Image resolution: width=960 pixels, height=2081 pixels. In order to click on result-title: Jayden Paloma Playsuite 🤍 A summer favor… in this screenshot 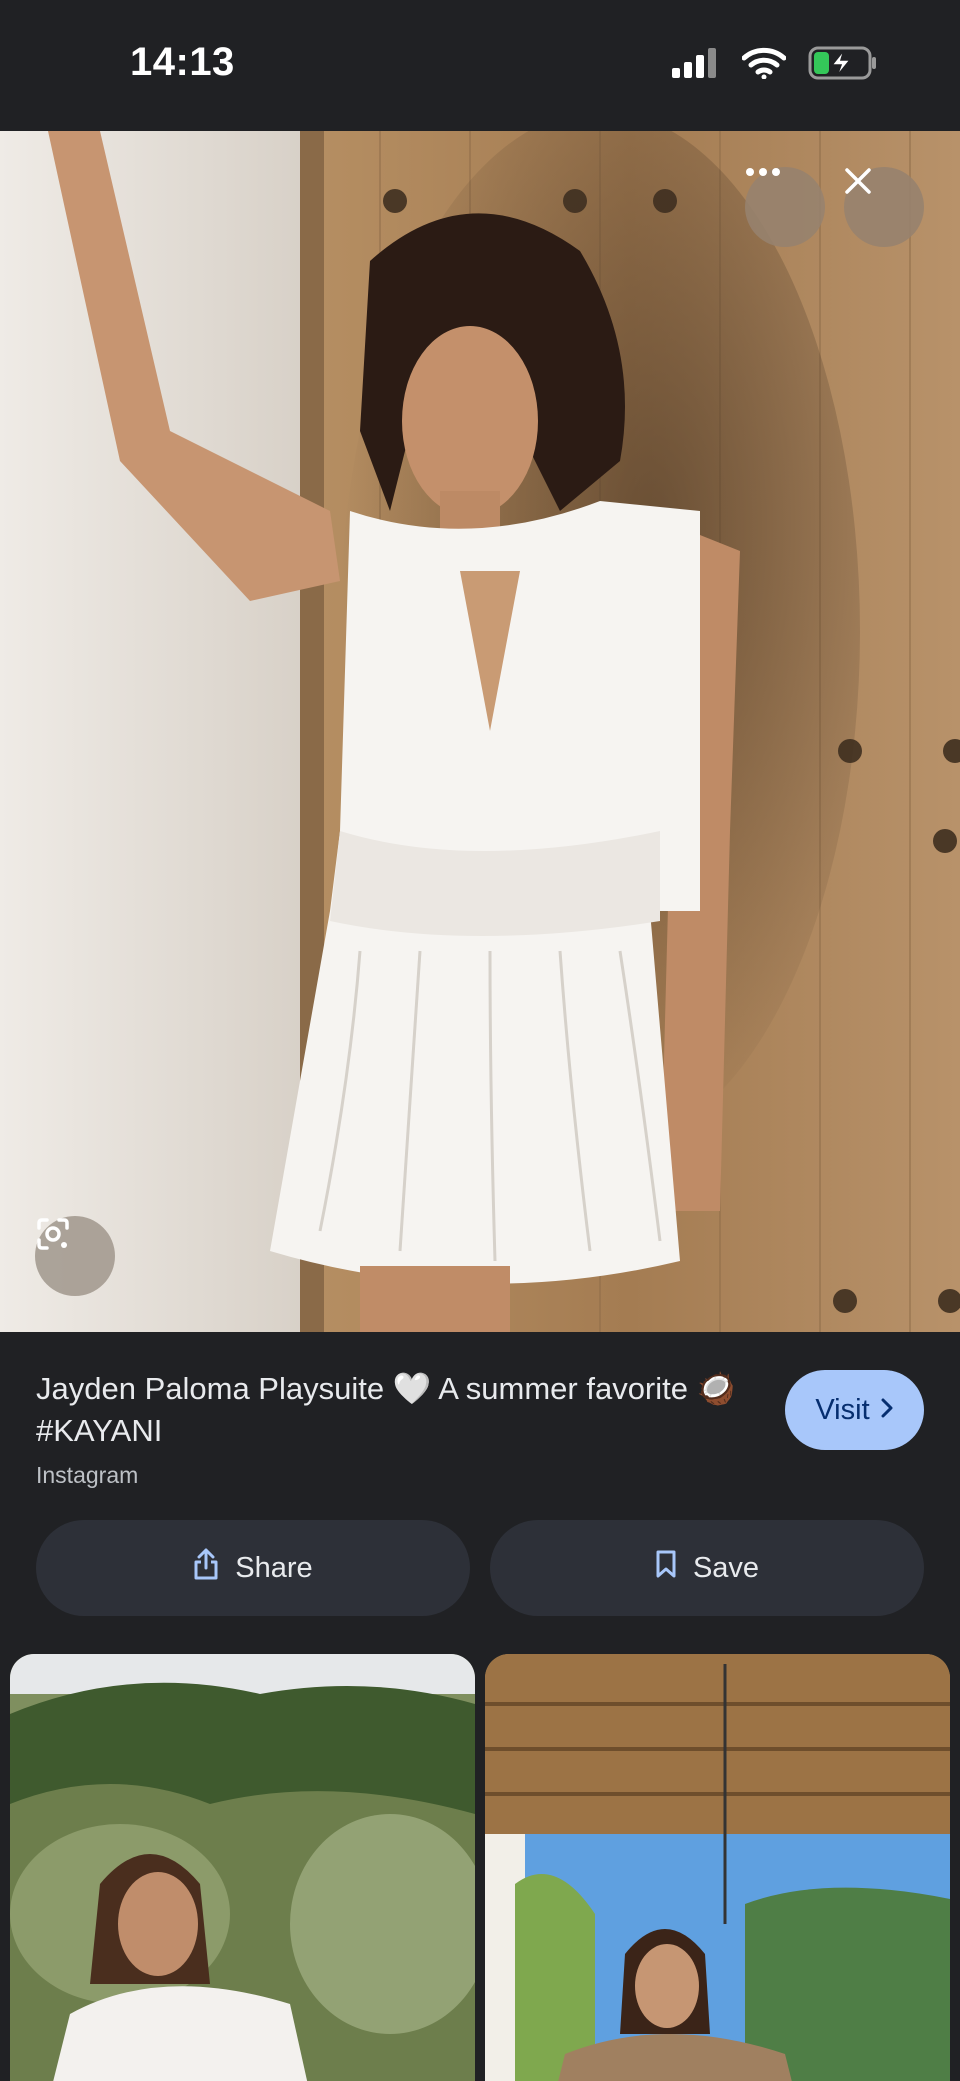, I will do `click(406, 1410)`.